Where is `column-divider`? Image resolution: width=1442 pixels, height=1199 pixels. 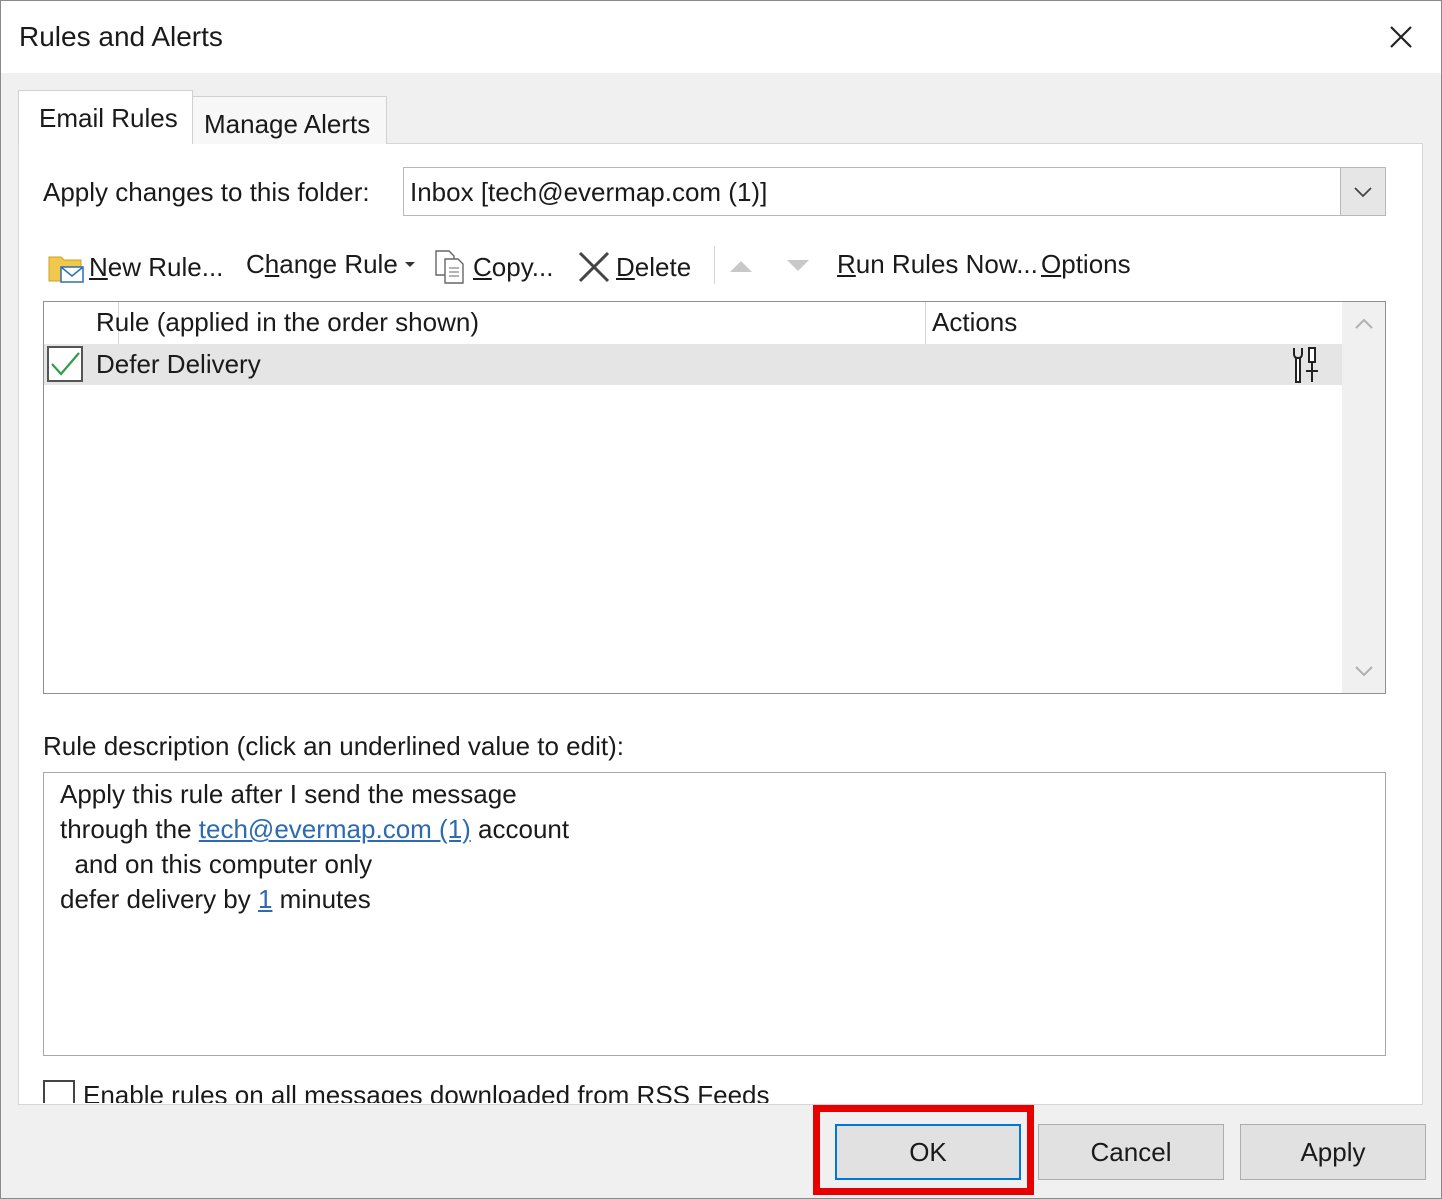 column-divider is located at coordinates (925, 323).